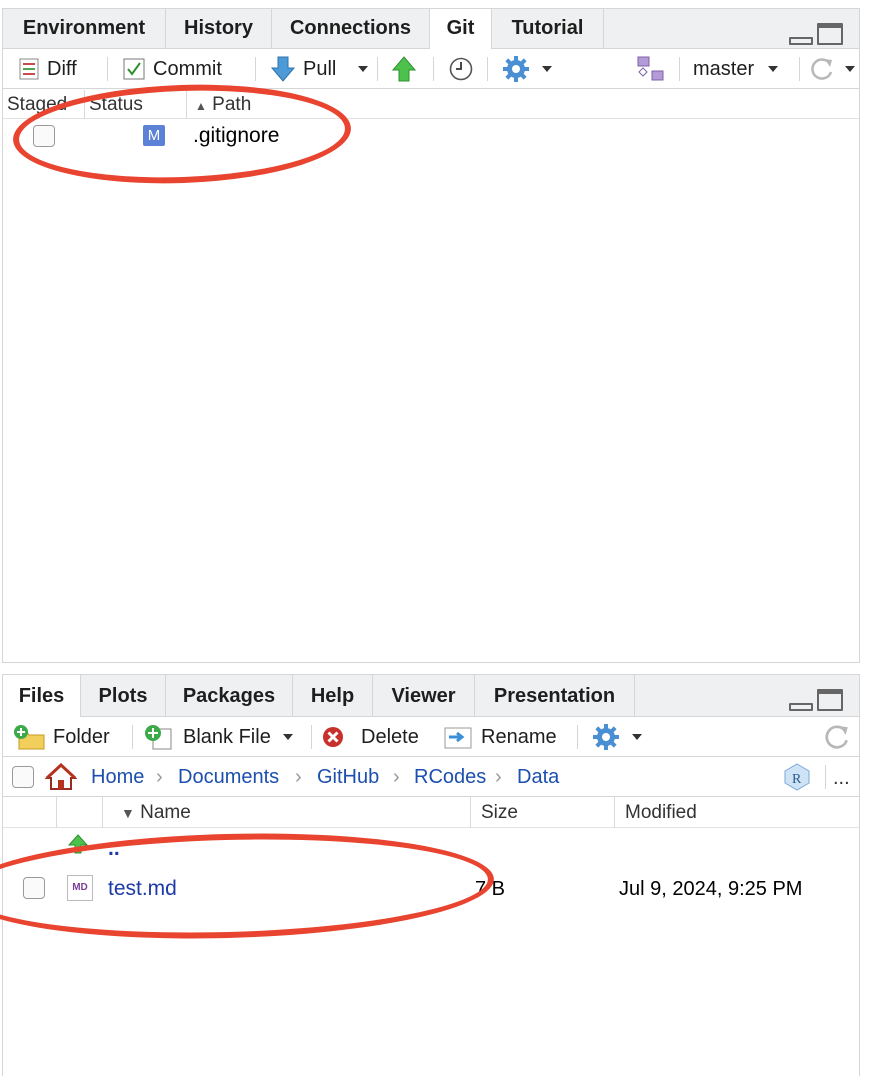  What do you see at coordinates (283, 69) in the screenshot?
I see `pull-arrow-icon` at bounding box center [283, 69].